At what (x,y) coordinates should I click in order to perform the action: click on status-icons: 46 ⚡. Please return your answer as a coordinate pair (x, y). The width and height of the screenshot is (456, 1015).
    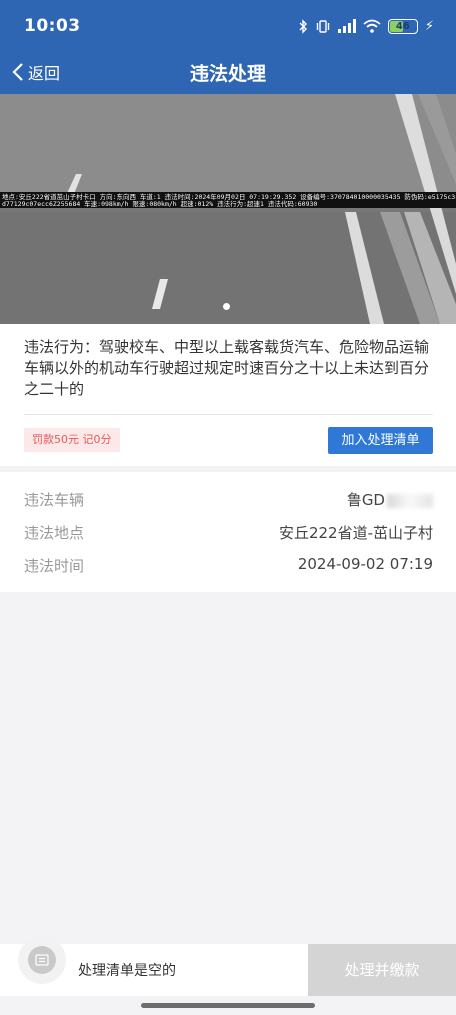
    Looking at the image, I should click on (366, 26).